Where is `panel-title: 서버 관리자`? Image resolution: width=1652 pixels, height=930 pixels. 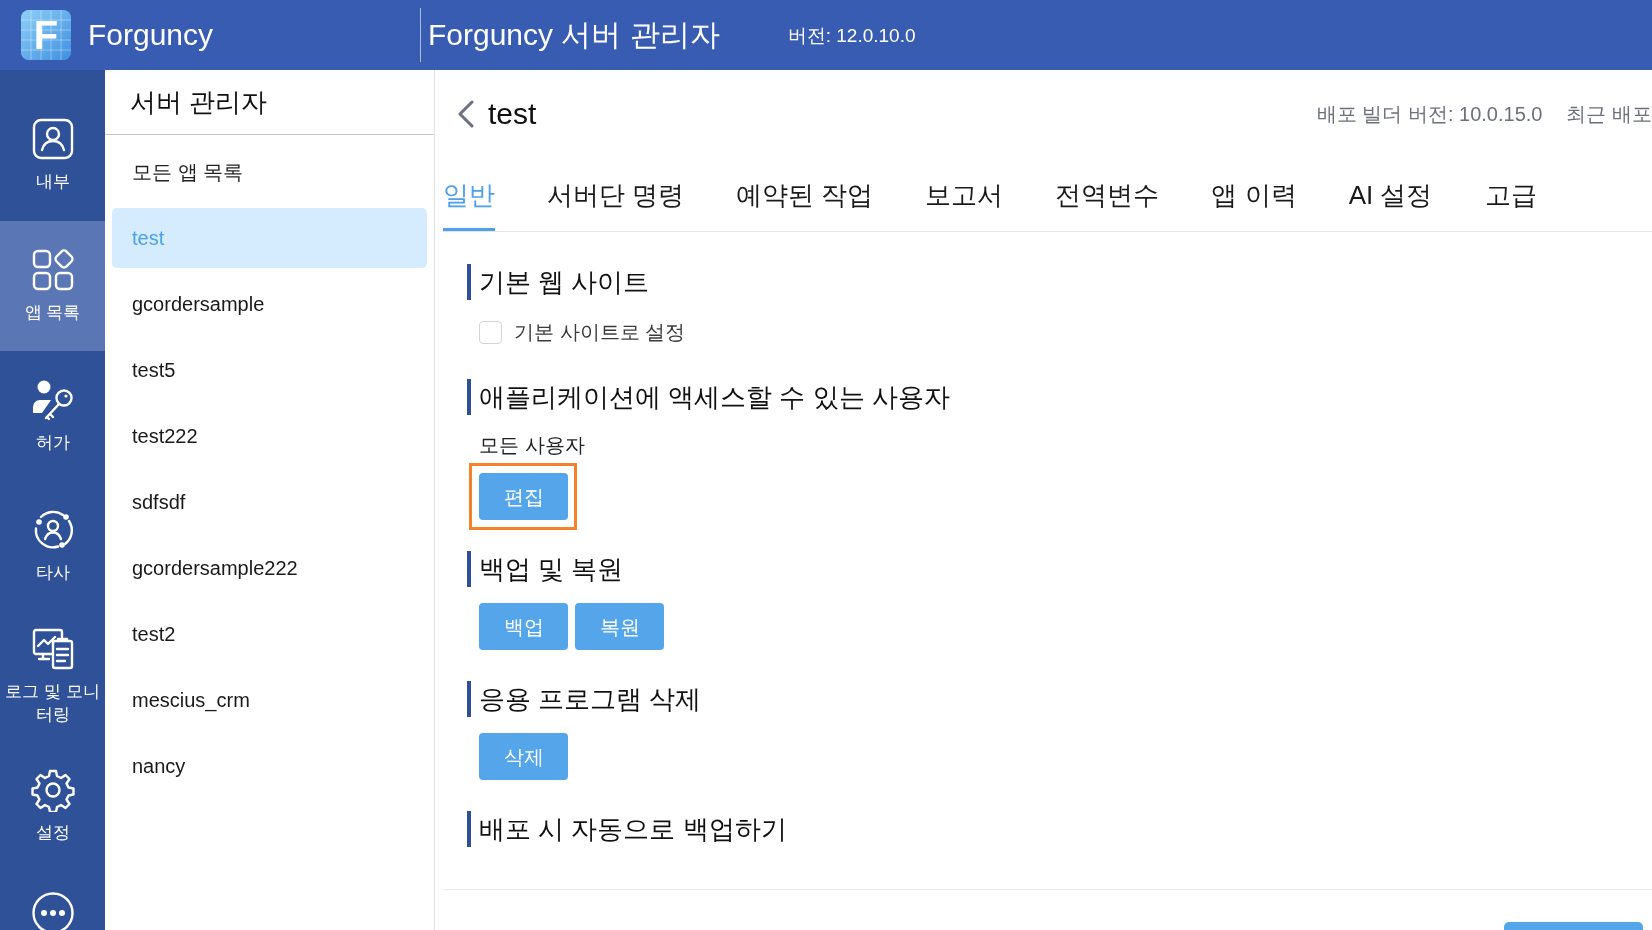 panel-title: 서버 관리자 is located at coordinates (199, 102).